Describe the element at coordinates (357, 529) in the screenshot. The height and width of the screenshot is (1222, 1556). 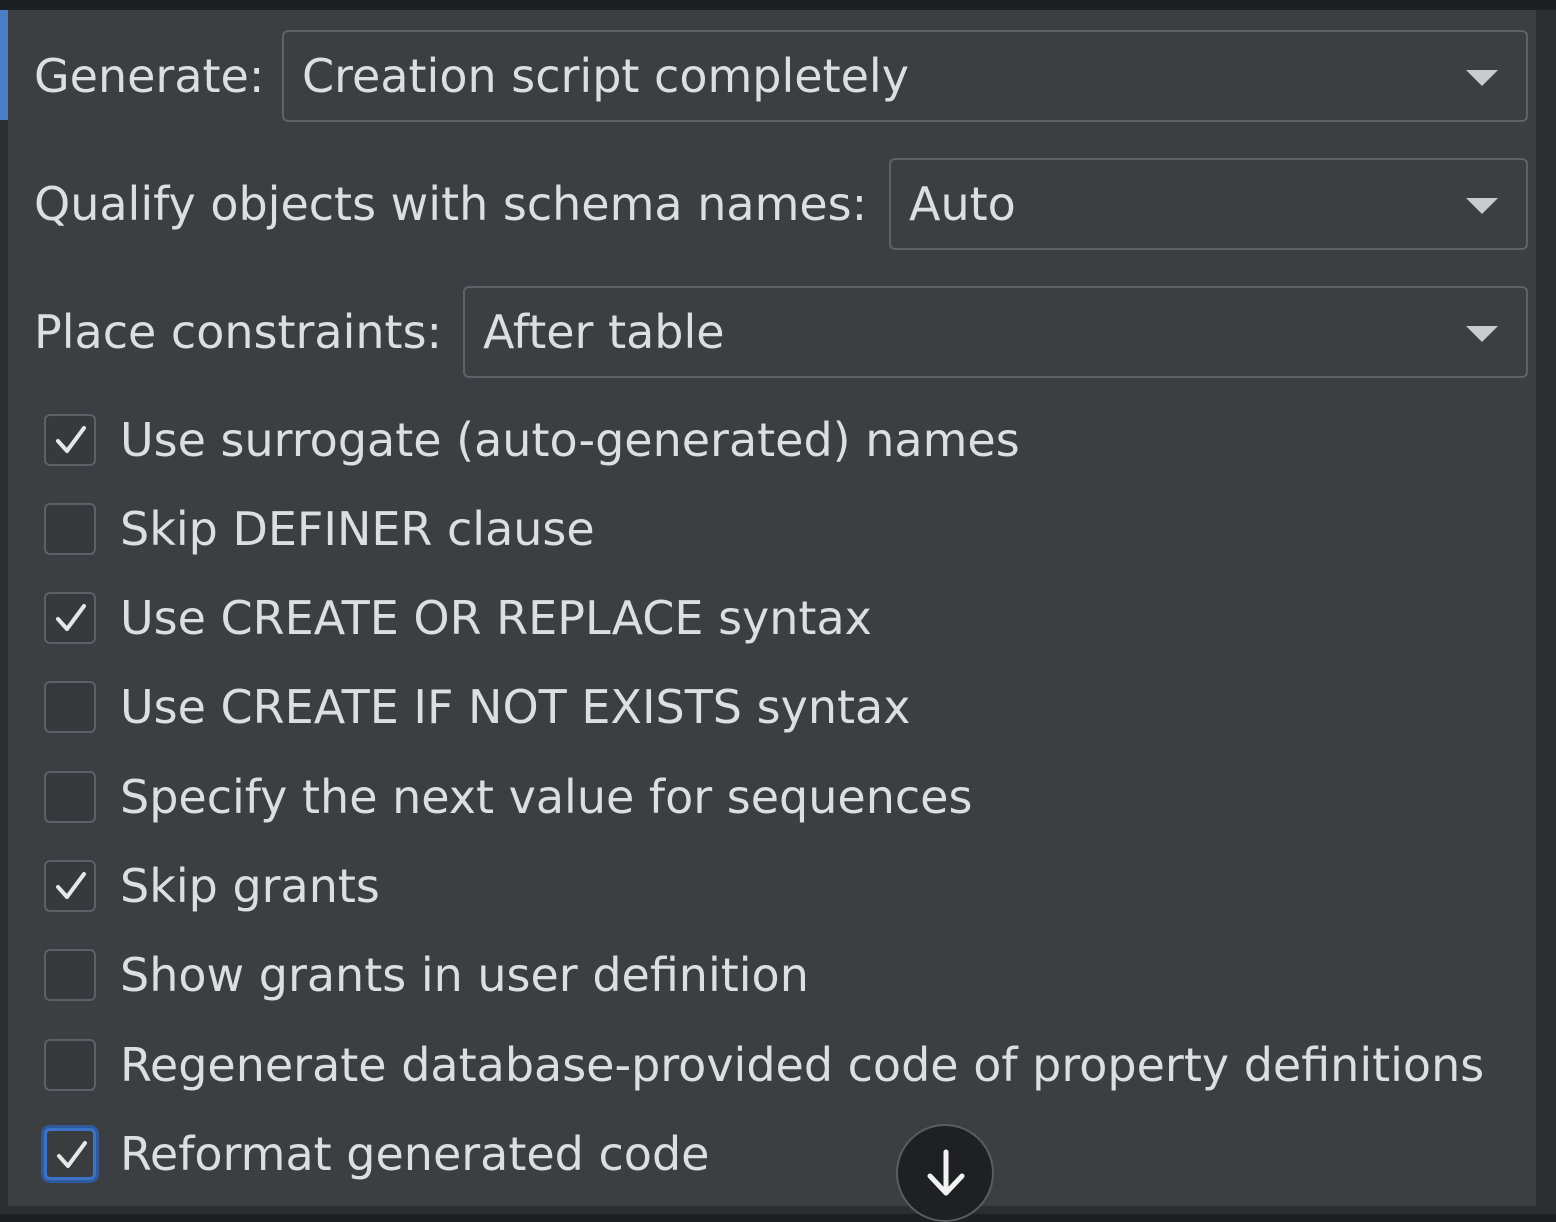
I see `checkbox-label: Skip DEFINER clause` at that location.